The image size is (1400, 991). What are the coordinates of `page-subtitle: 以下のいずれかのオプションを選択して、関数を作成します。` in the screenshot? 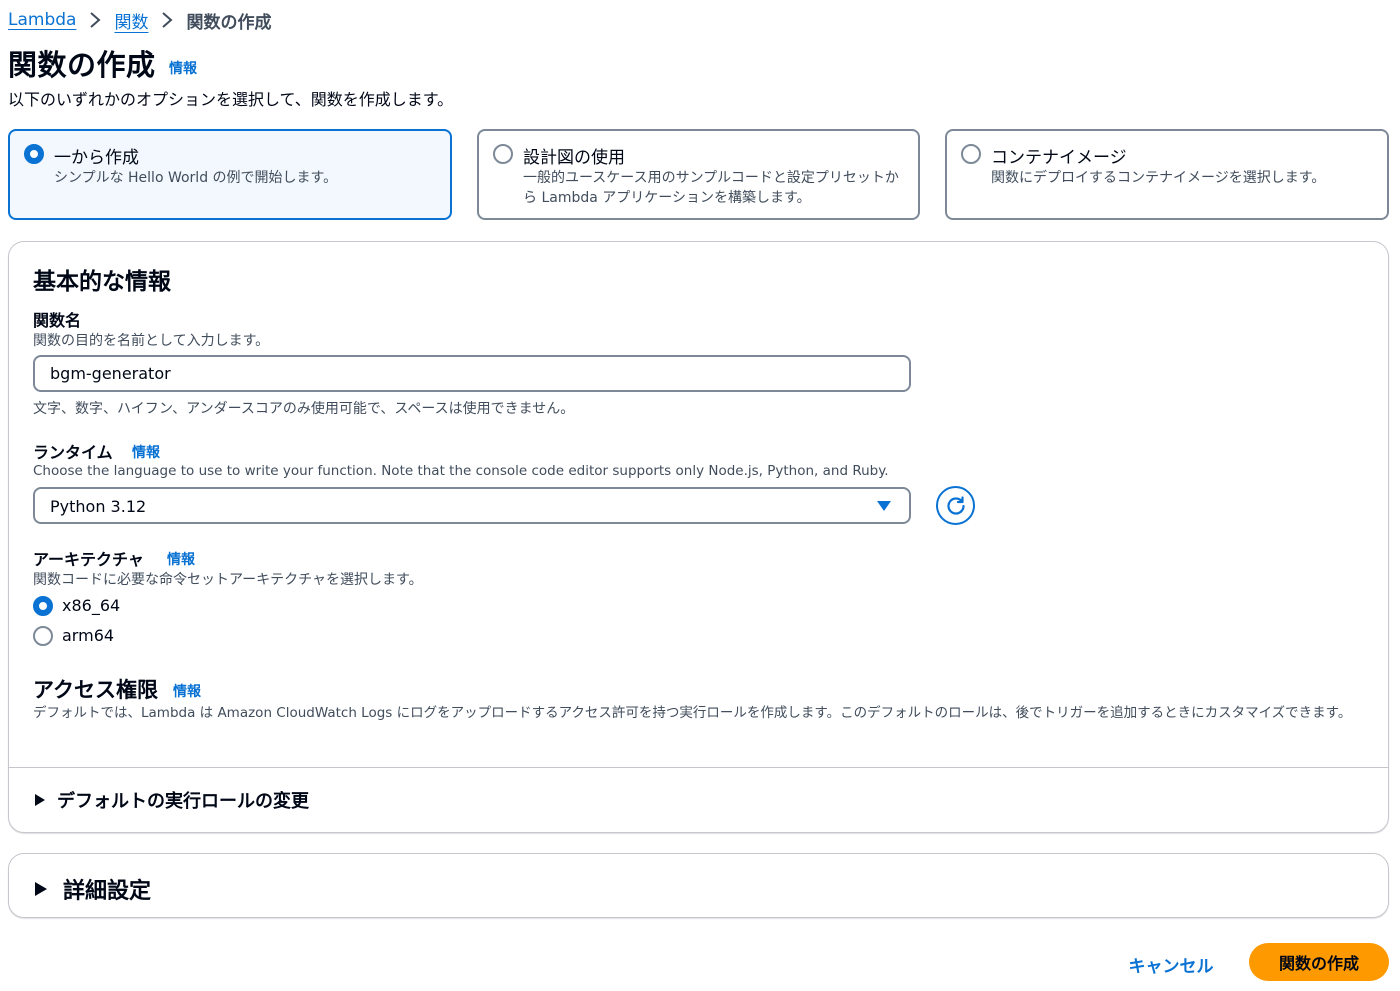 It's located at (231, 99).